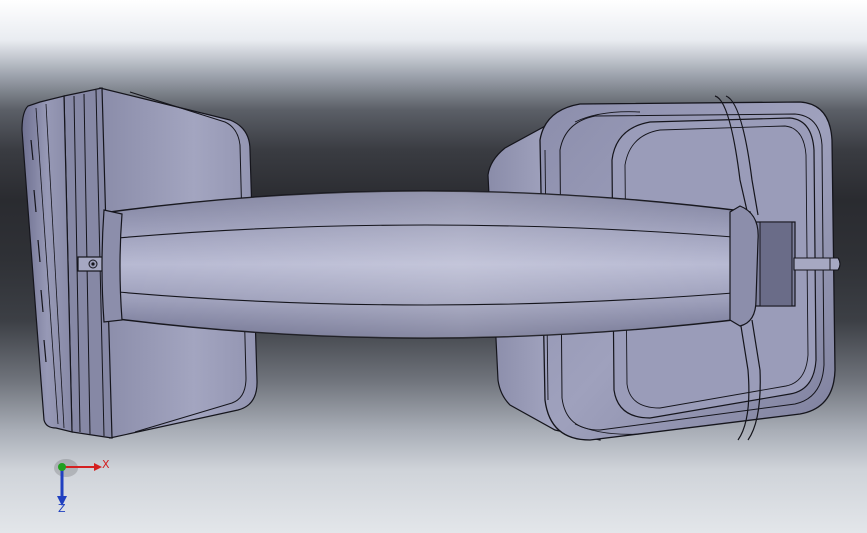 The height and width of the screenshot is (533, 867). Describe the element at coordinates (83, 485) in the screenshot. I see `axis-triad: X Z` at that location.